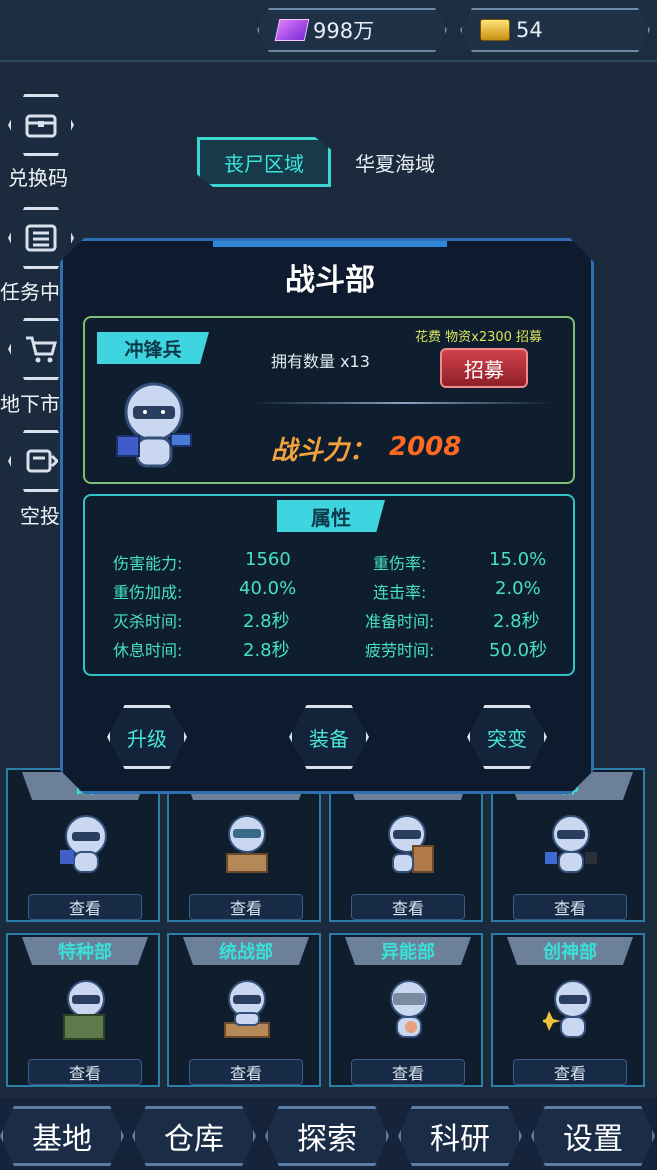 Image resolution: width=657 pixels, height=1170 pixels. I want to click on chest-icon, so click(41, 126).